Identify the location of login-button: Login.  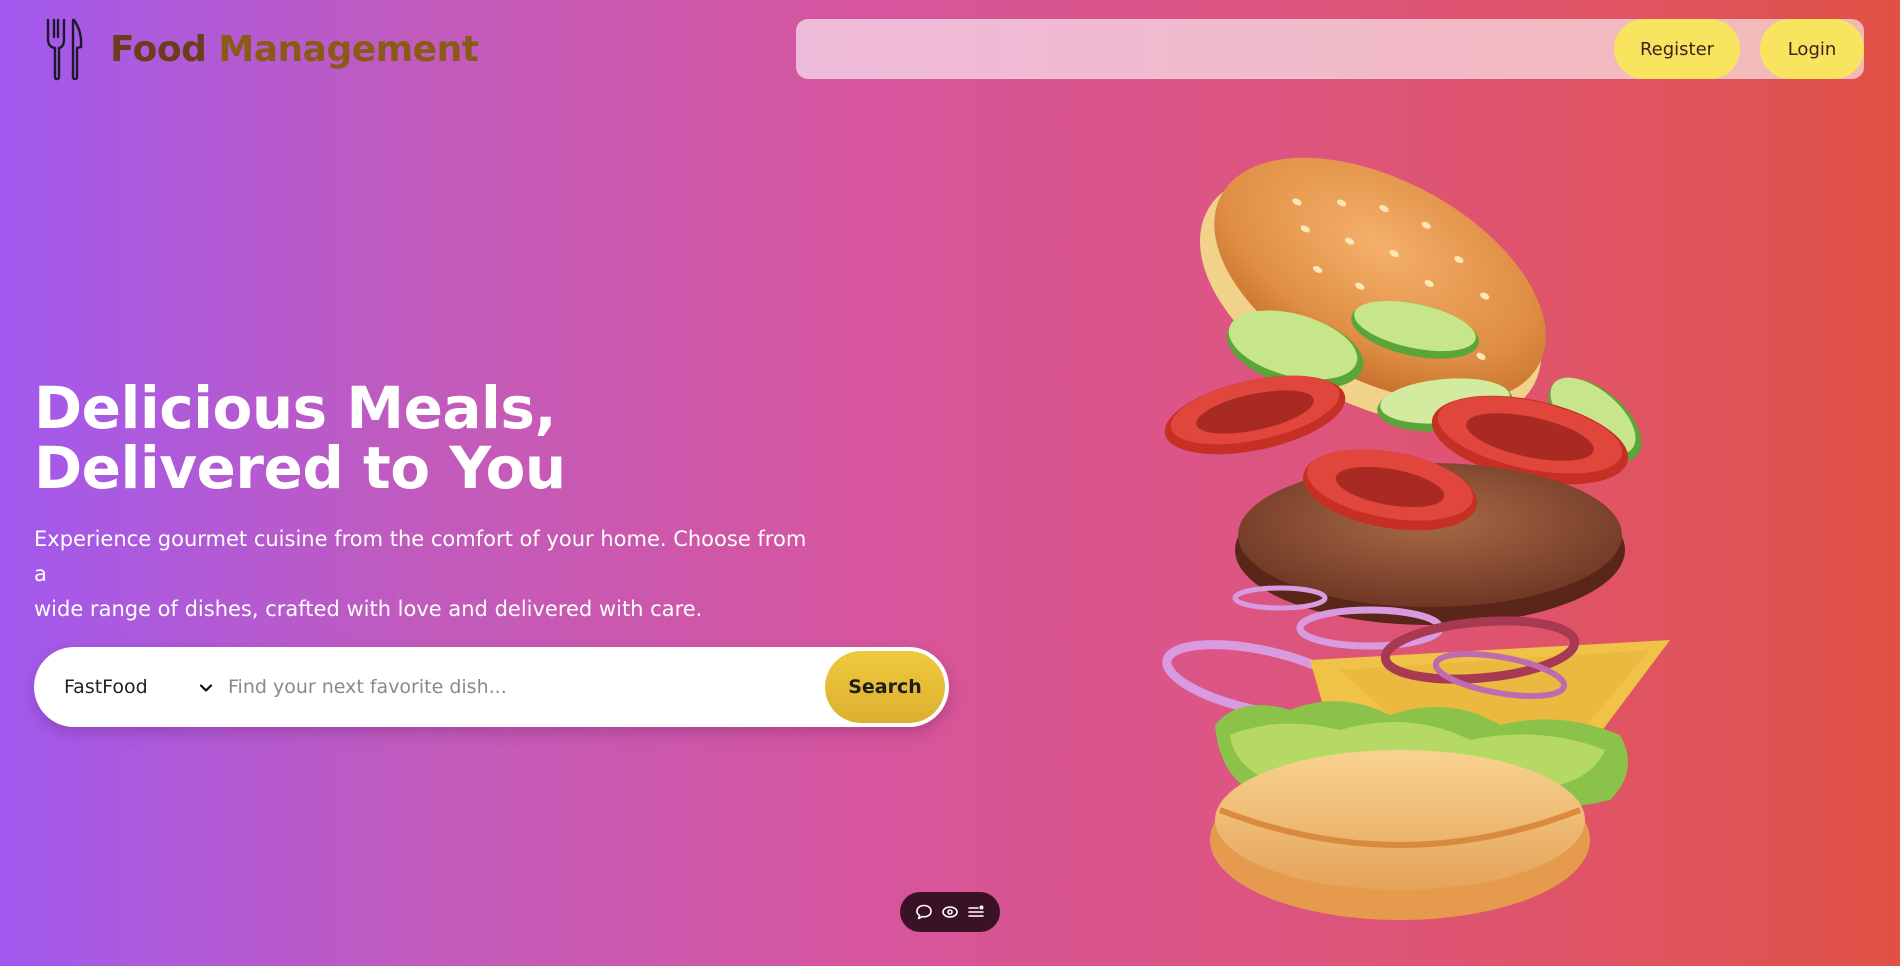
(1812, 49).